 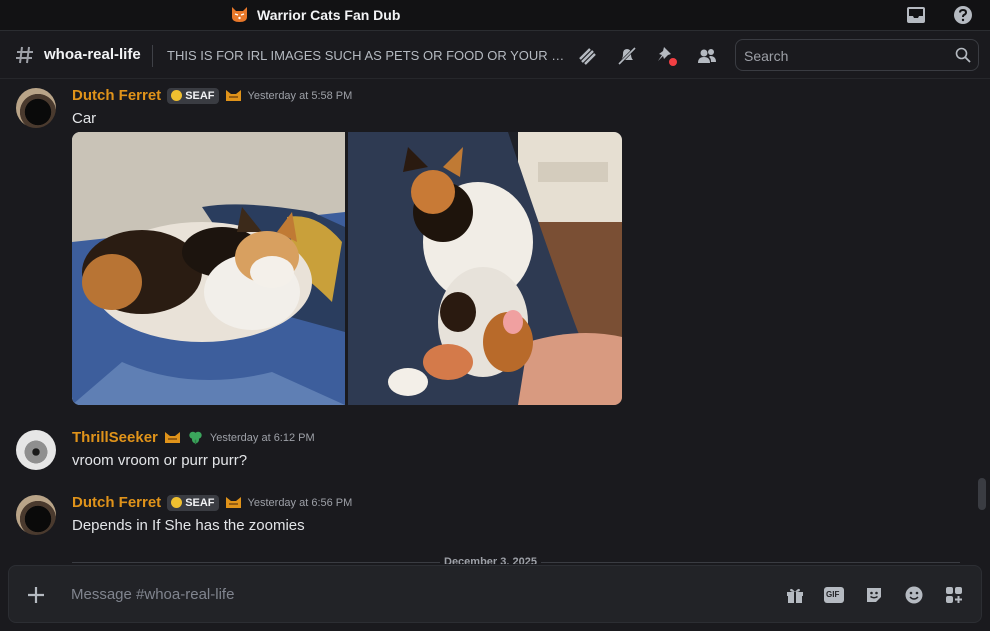 I want to click on members-icon, so click(x=707, y=56).